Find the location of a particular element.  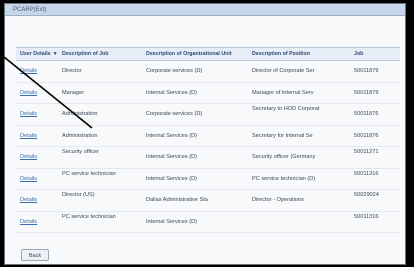

org-unit-cell: Dallas Administrative Sta is located at coordinates (177, 200).